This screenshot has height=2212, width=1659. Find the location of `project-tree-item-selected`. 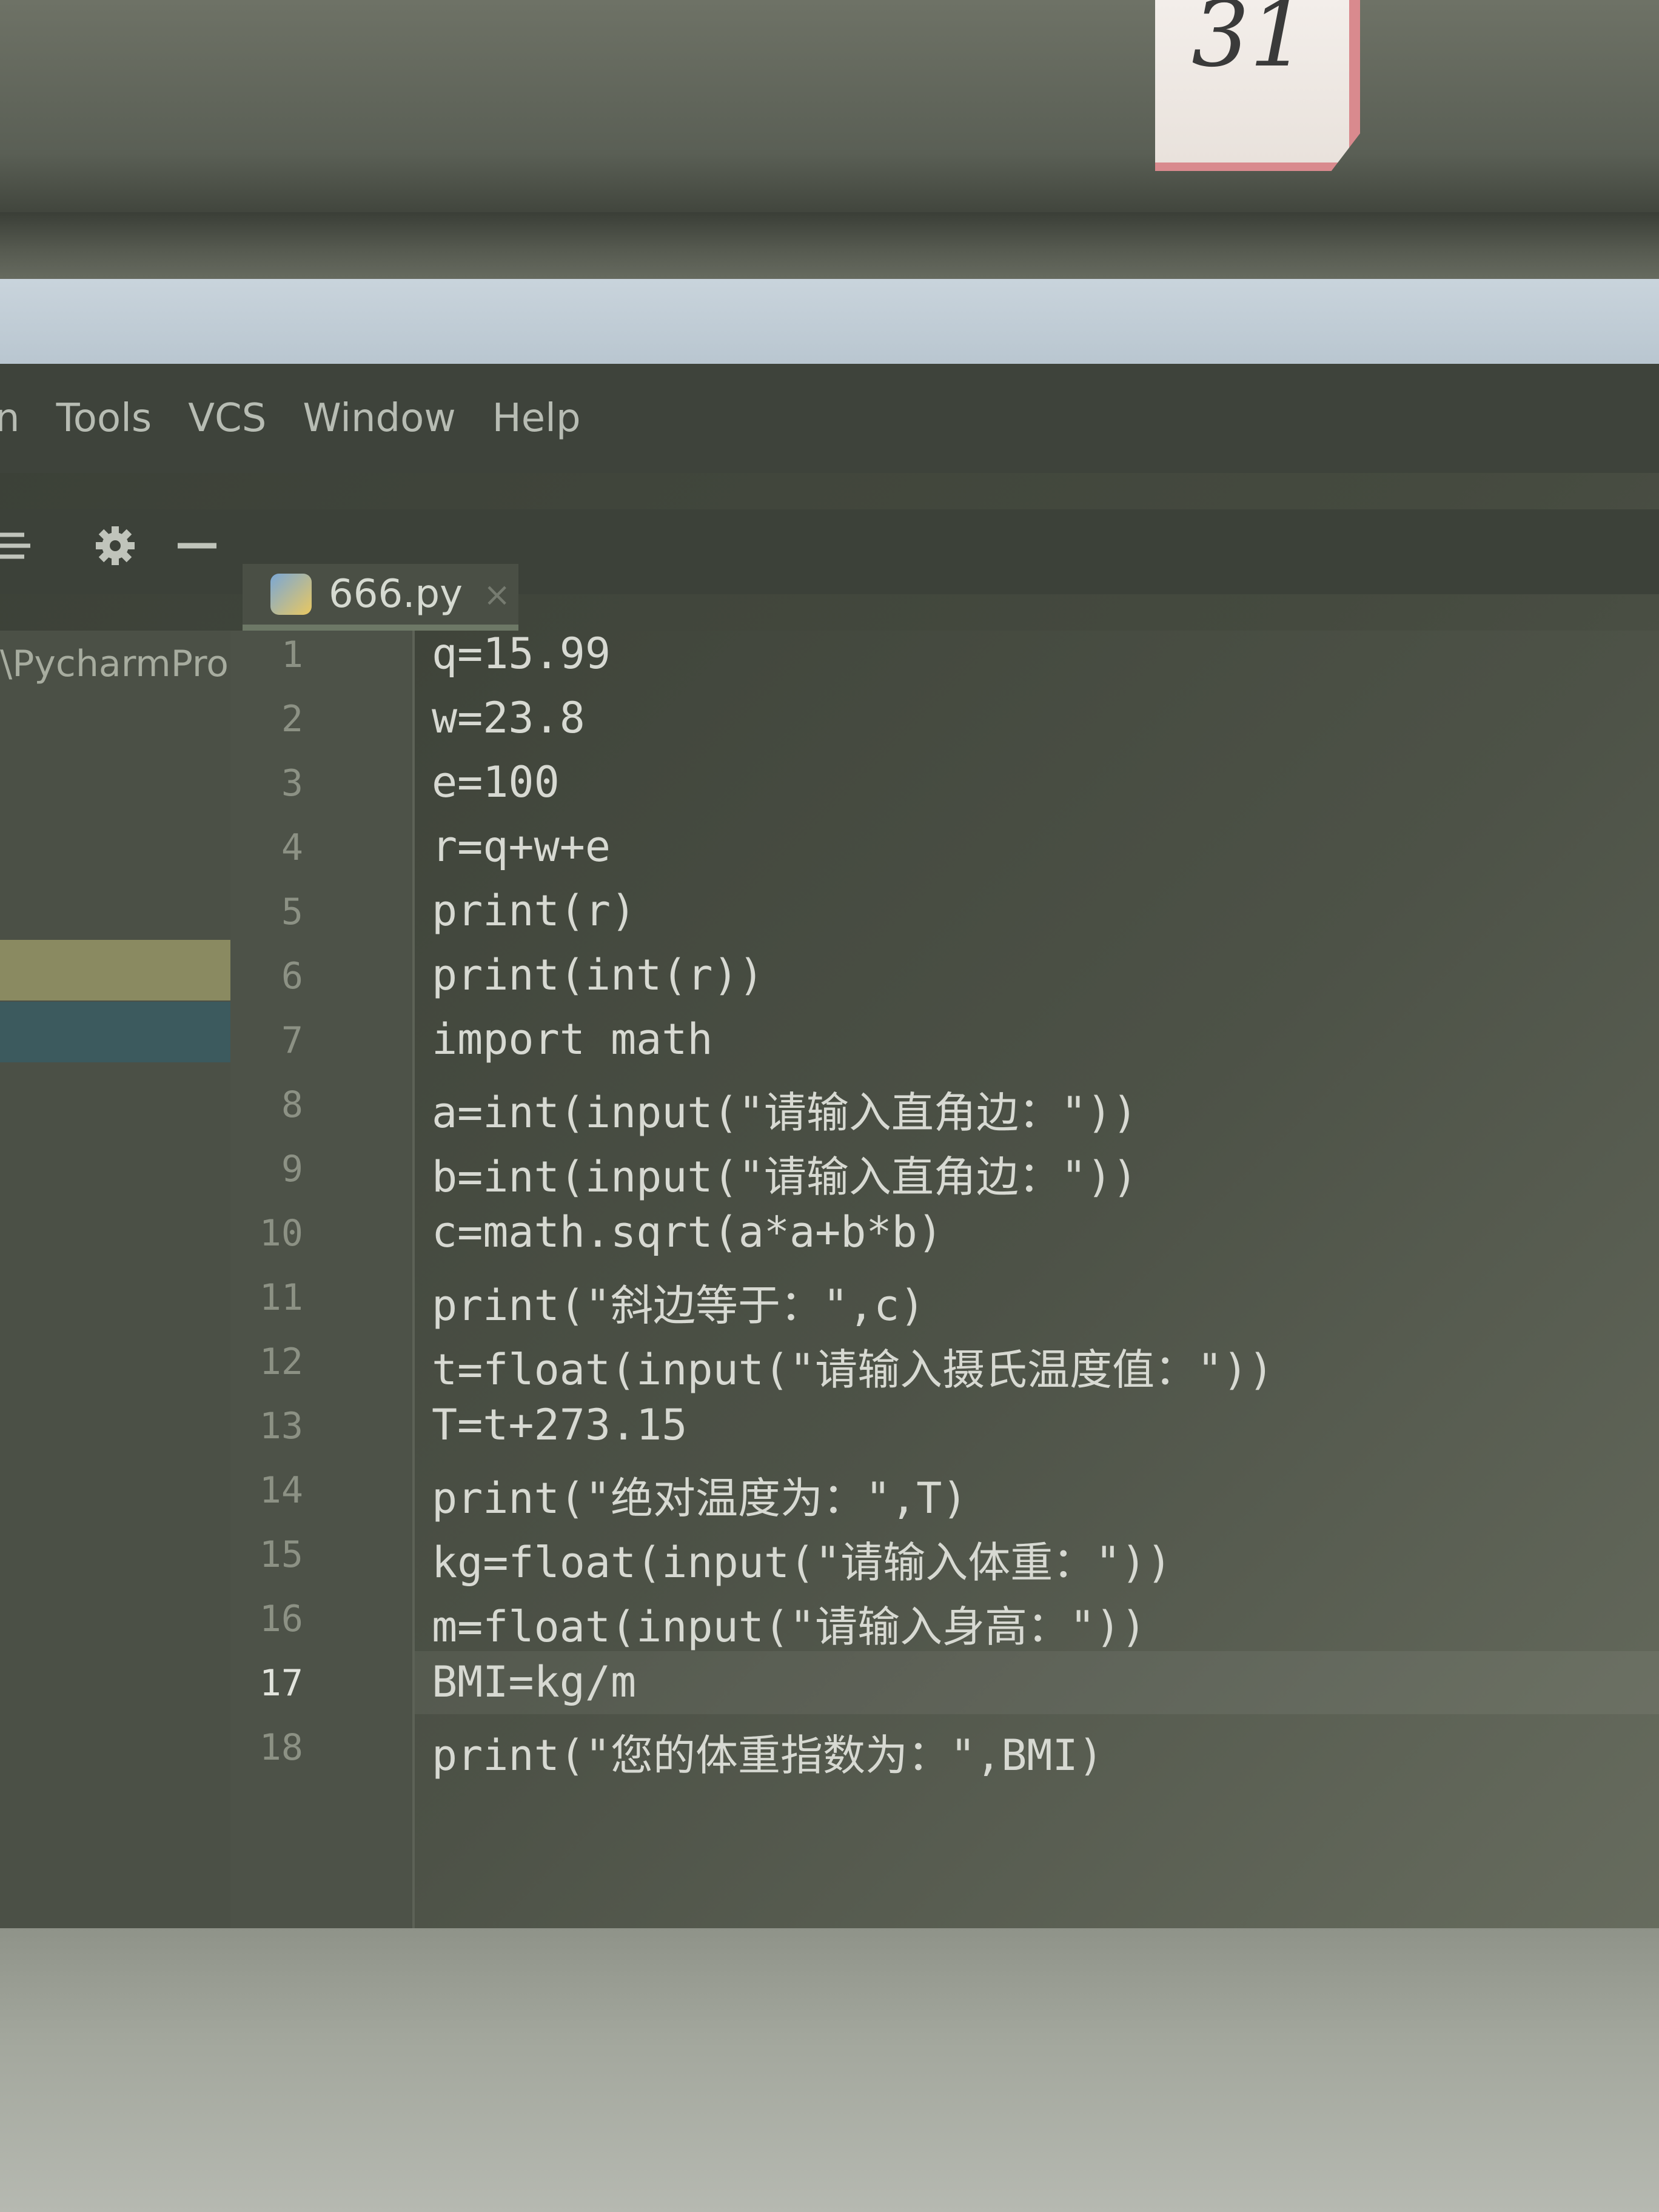

project-tree-item-selected is located at coordinates (115, 1032).